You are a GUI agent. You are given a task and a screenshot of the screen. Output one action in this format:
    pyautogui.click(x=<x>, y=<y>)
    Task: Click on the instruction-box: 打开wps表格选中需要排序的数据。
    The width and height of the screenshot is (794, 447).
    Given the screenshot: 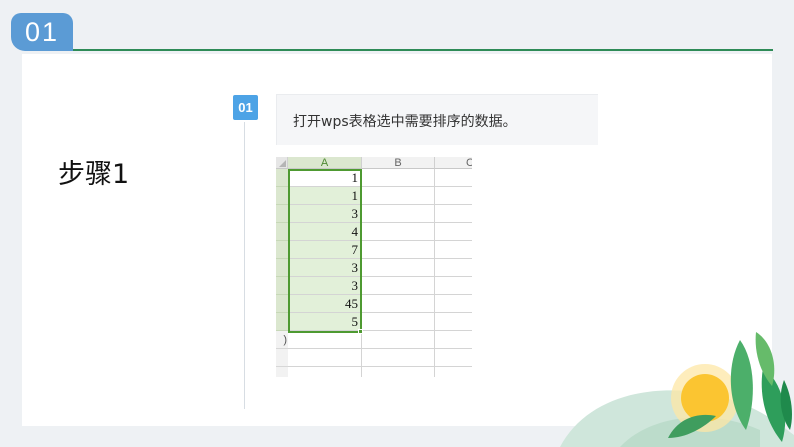 What is the action you would take?
    pyautogui.click(x=437, y=119)
    